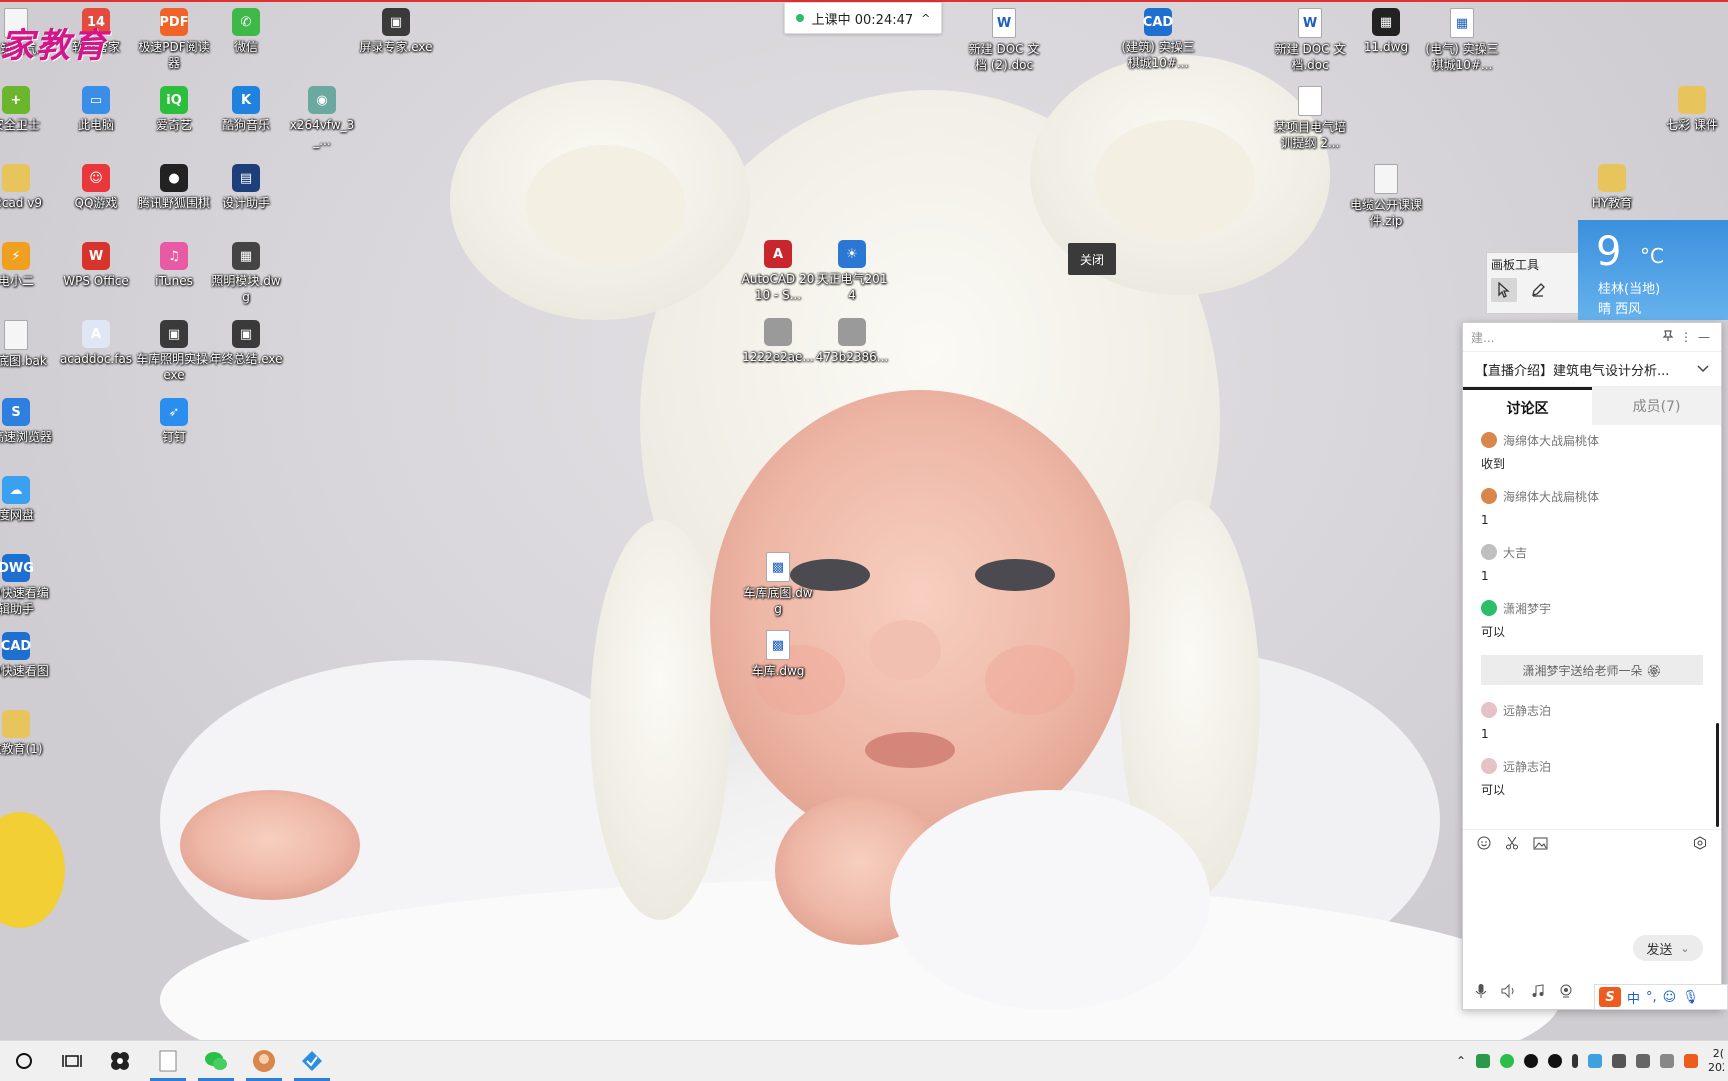  I want to click on camera-icon, so click(1566, 992).